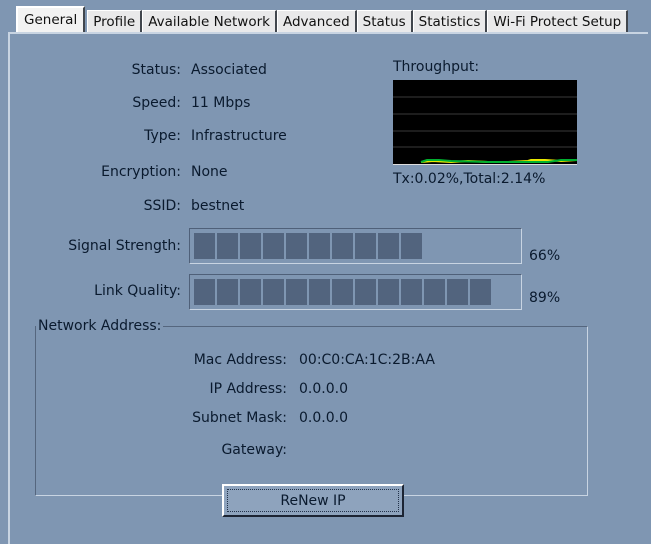 This screenshot has width=651, height=544. I want to click on subnet-mask-value: 0.0.0.0, so click(323, 418).